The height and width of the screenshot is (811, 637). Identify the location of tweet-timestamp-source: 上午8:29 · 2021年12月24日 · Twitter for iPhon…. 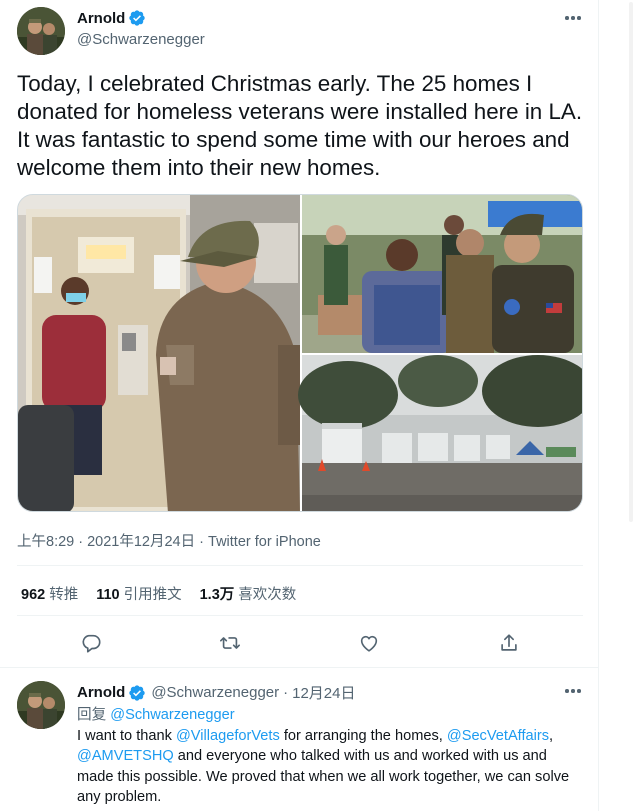
(169, 540).